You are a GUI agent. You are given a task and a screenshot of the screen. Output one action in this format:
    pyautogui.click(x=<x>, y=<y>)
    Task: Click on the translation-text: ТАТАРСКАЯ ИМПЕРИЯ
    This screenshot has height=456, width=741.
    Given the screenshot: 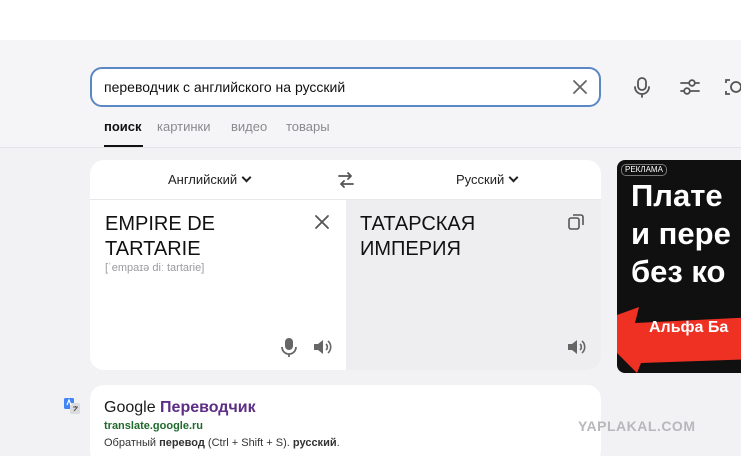 What is the action you would take?
    pyautogui.click(x=460, y=237)
    